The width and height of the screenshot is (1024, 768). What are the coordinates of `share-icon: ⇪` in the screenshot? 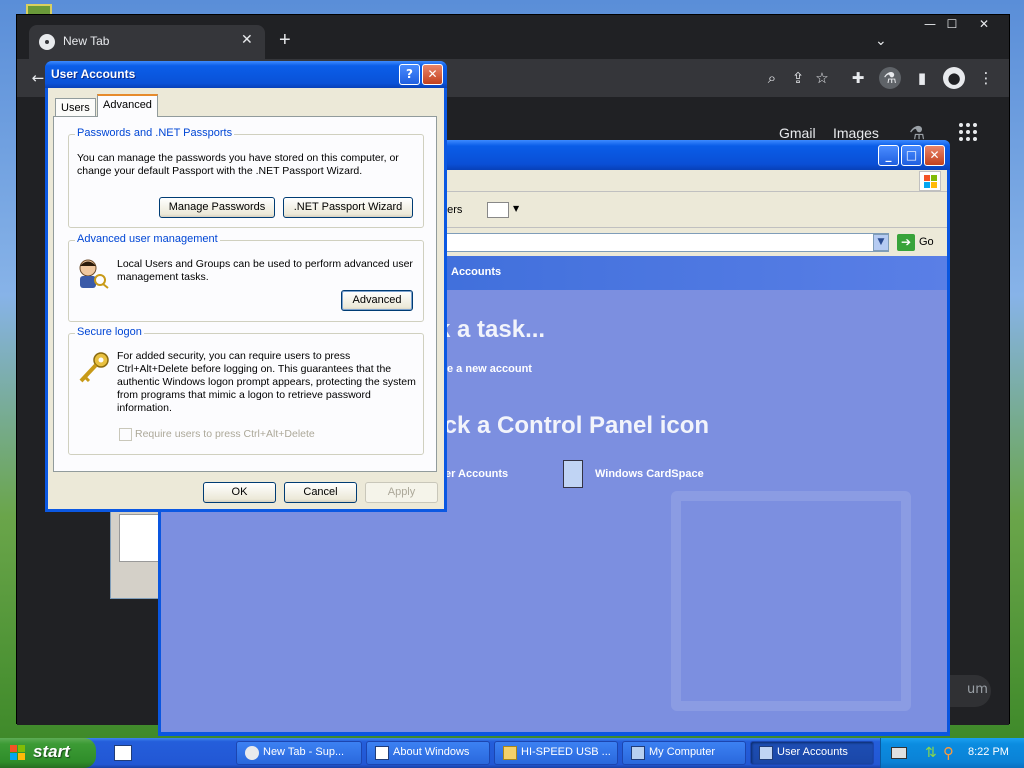 It's located at (798, 78).